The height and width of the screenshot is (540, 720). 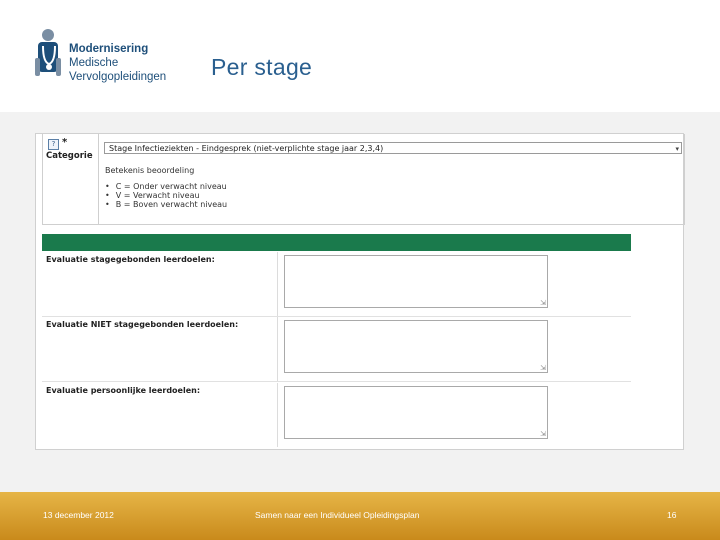 What do you see at coordinates (130, 259) in the screenshot?
I see `eval-label: Evaluatie stagegebonden leerdoelen:` at bounding box center [130, 259].